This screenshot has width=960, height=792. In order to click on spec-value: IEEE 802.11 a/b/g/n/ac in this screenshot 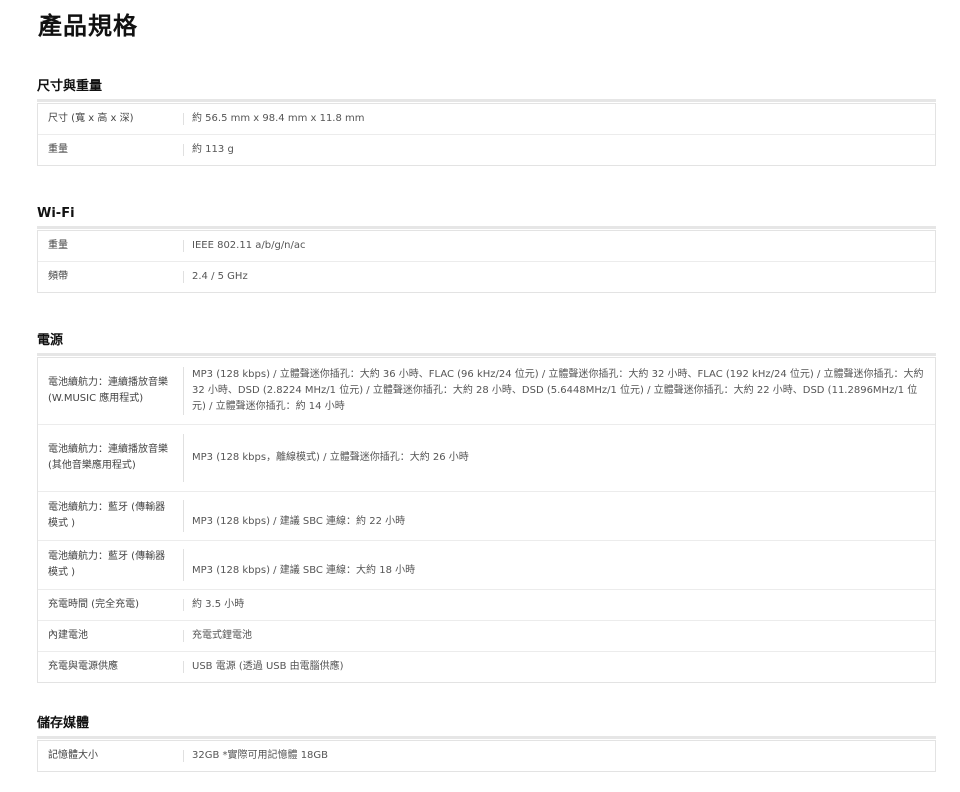, I will do `click(559, 246)`.